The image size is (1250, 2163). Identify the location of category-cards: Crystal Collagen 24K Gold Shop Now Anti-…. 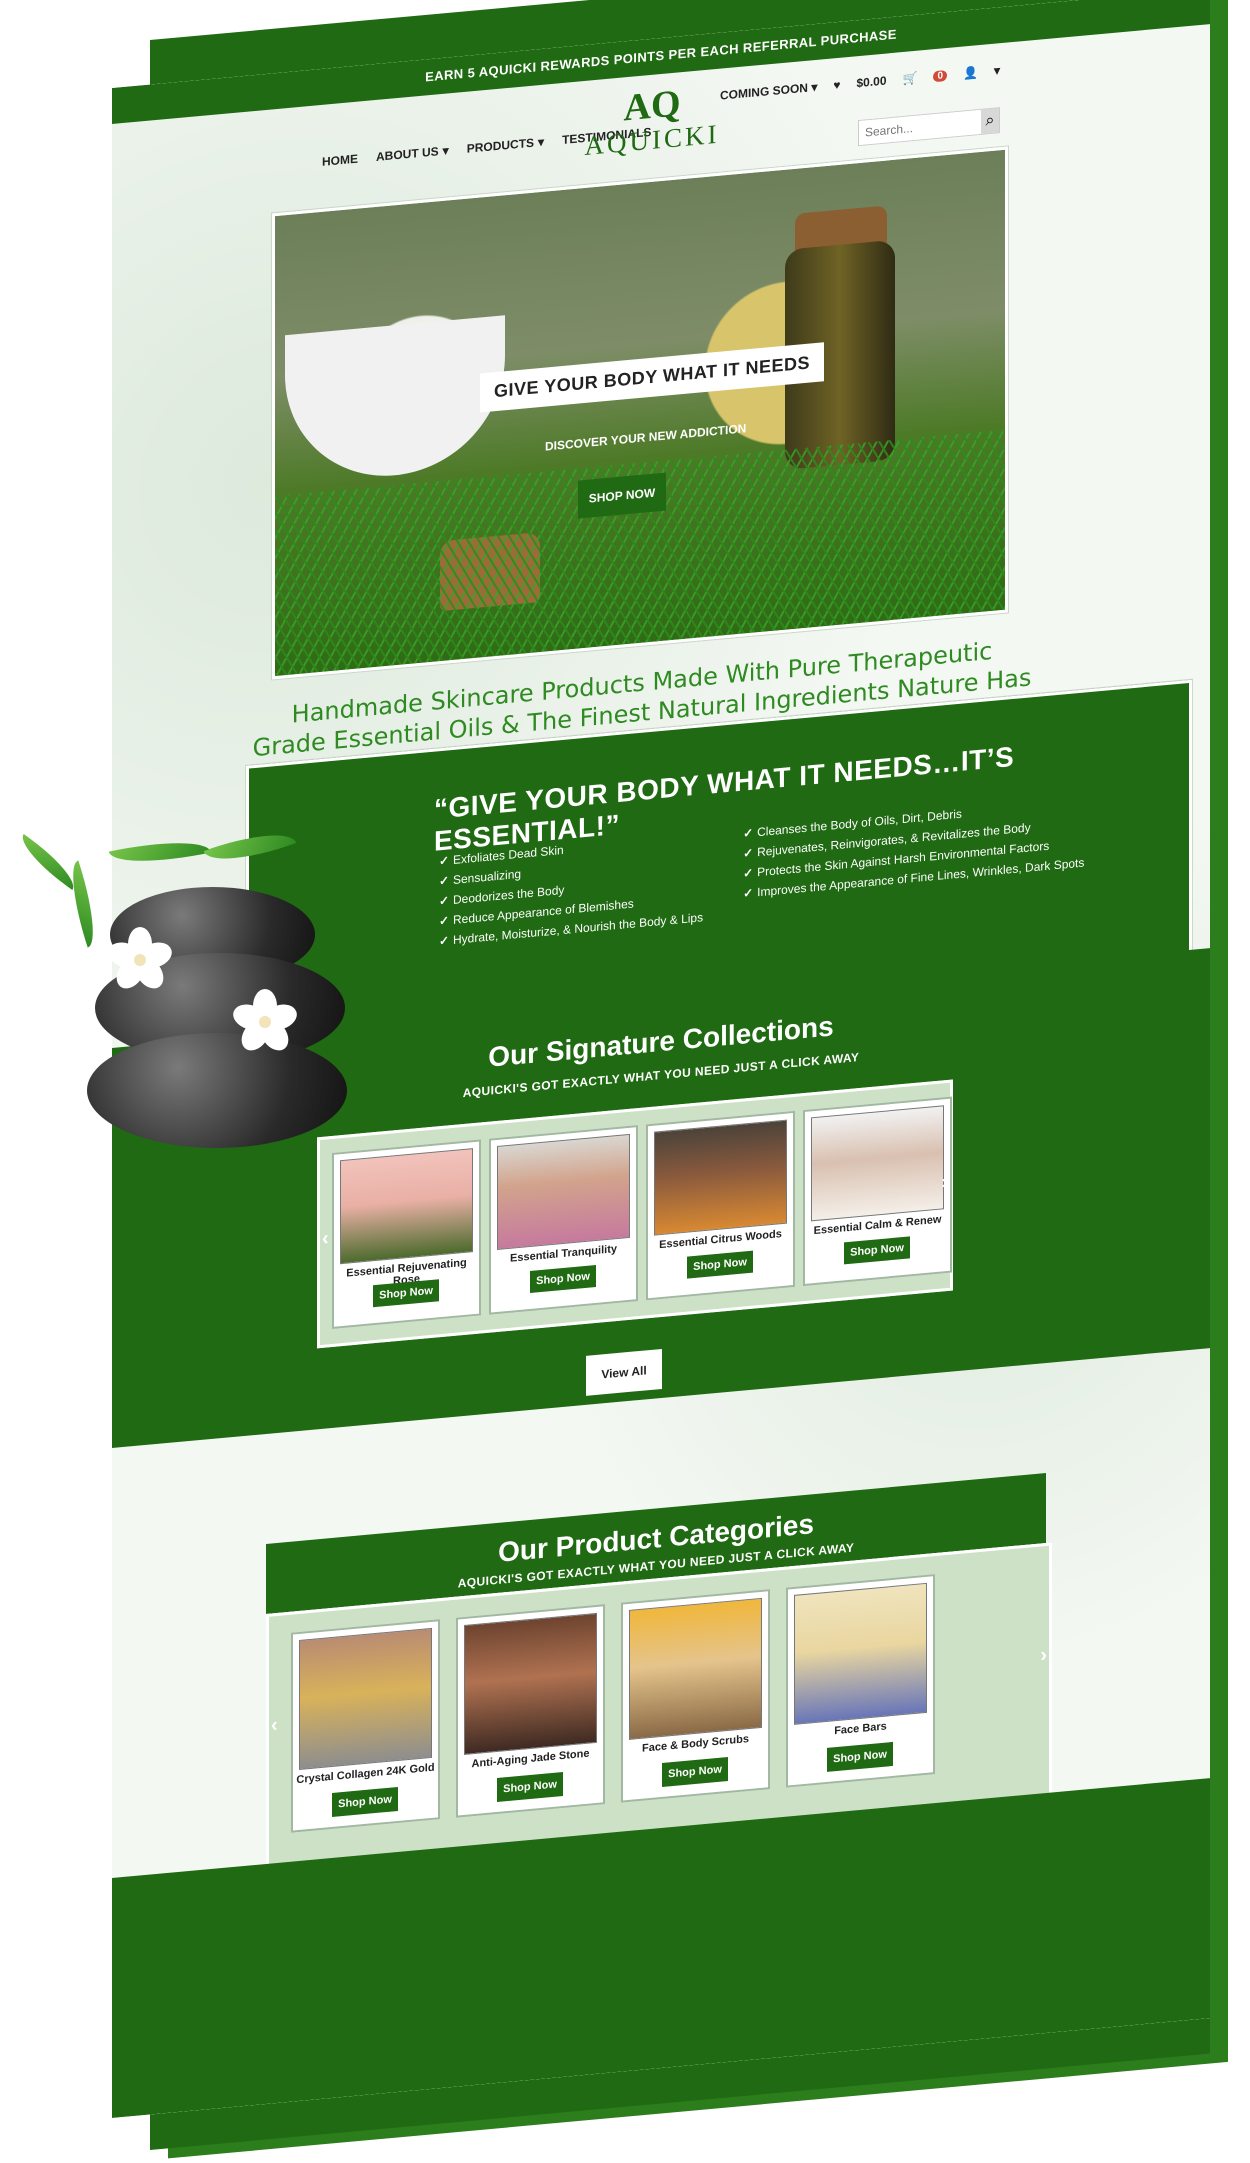
(613, 1703).